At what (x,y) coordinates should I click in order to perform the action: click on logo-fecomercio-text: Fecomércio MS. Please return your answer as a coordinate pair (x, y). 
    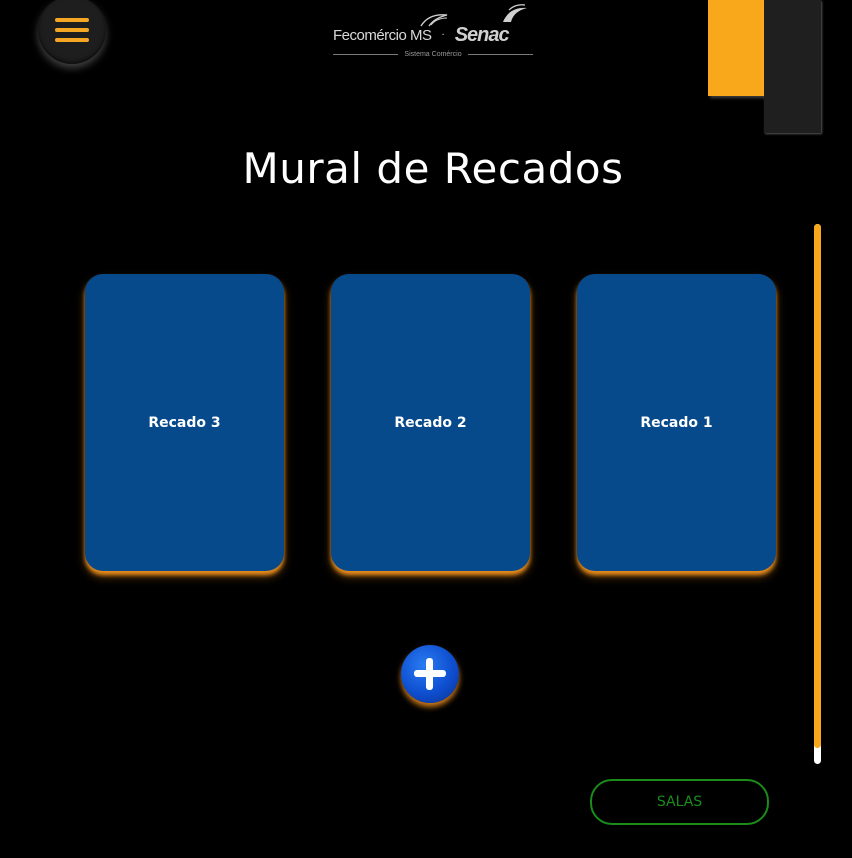
    Looking at the image, I should click on (382, 35).